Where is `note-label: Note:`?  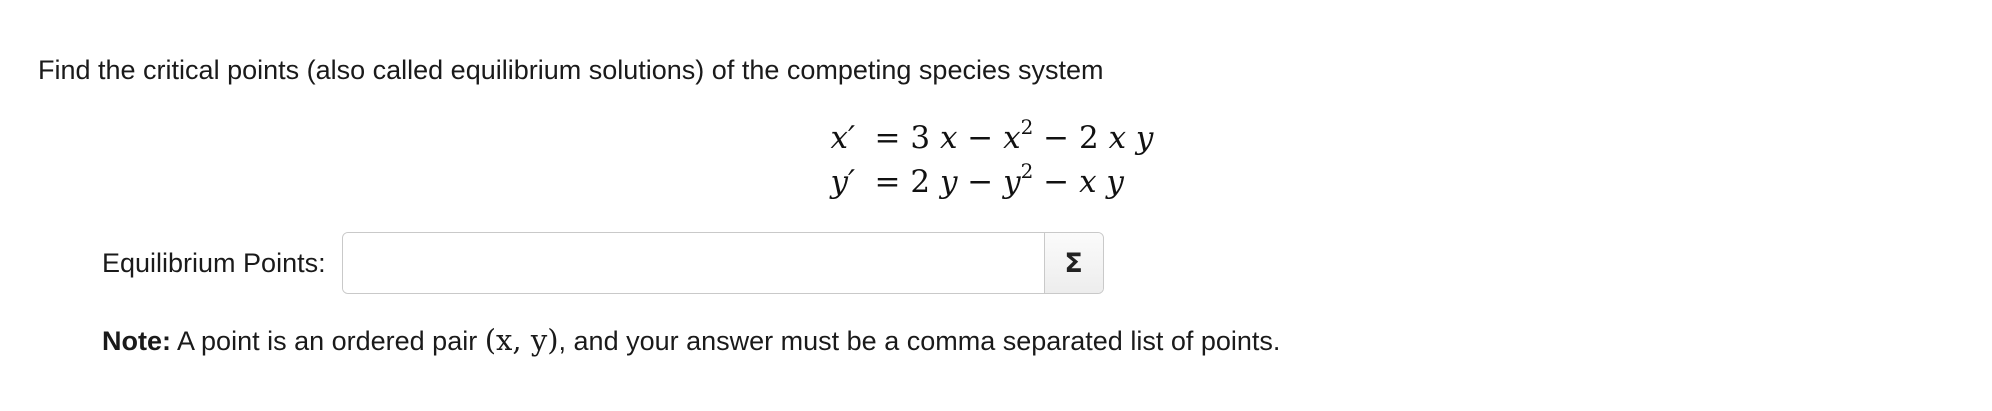
note-label: Note: is located at coordinates (136, 341).